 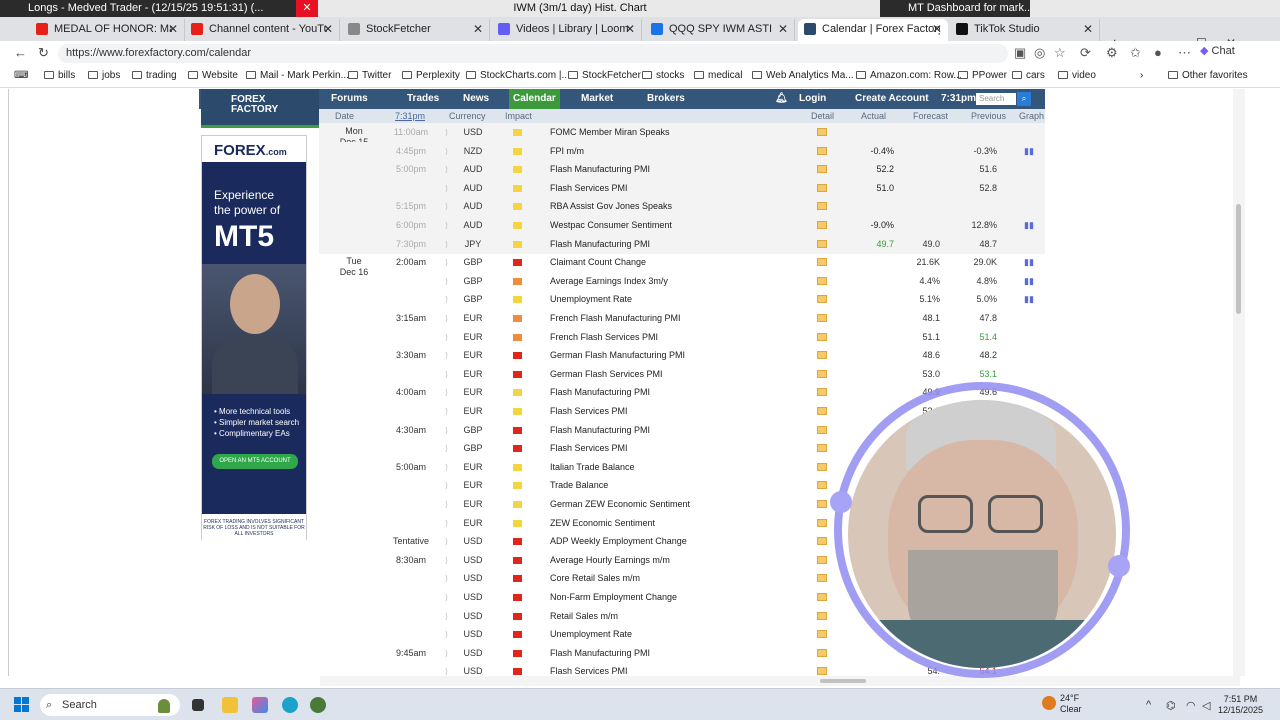 I want to click on refresh-extension-icon: ⟳, so click(x=1085, y=53).